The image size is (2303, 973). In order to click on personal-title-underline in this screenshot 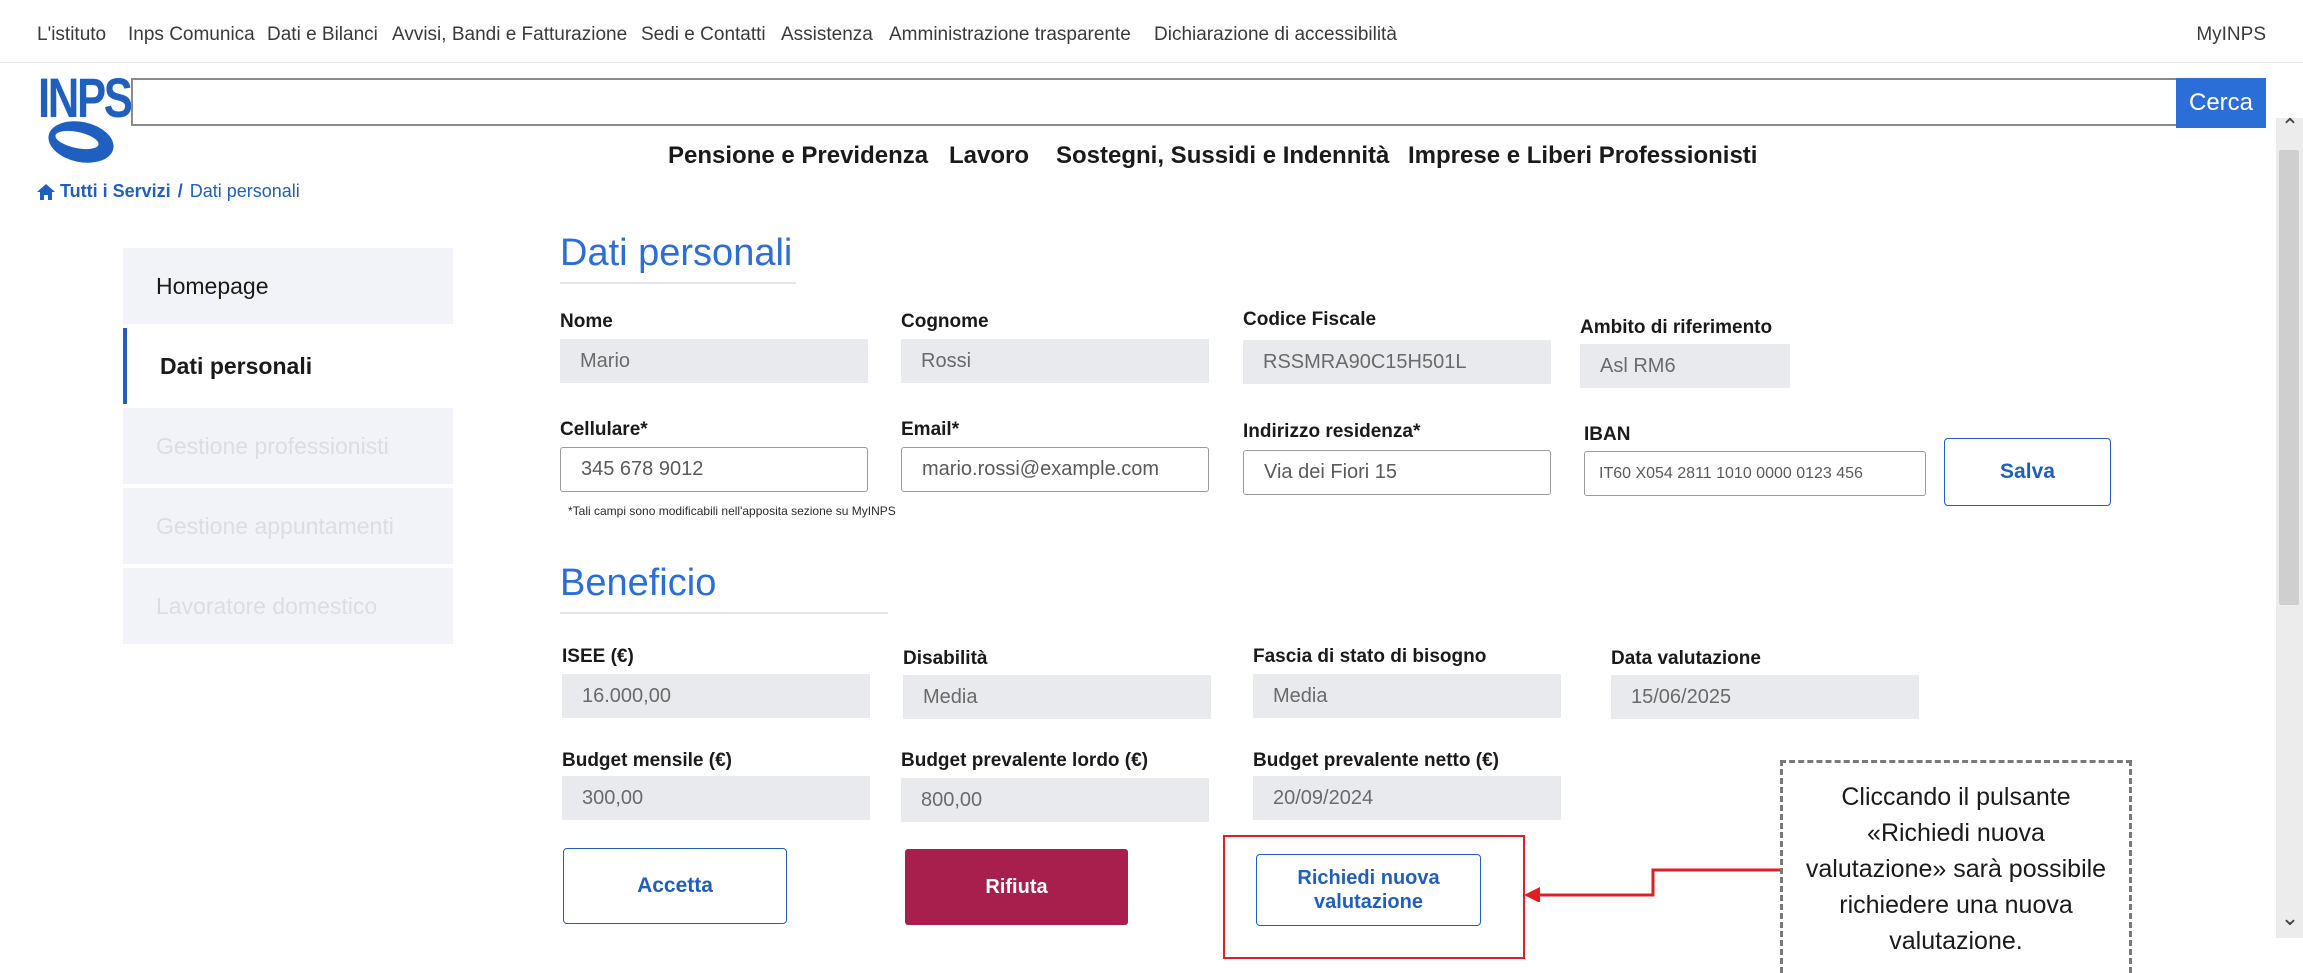, I will do `click(678, 283)`.